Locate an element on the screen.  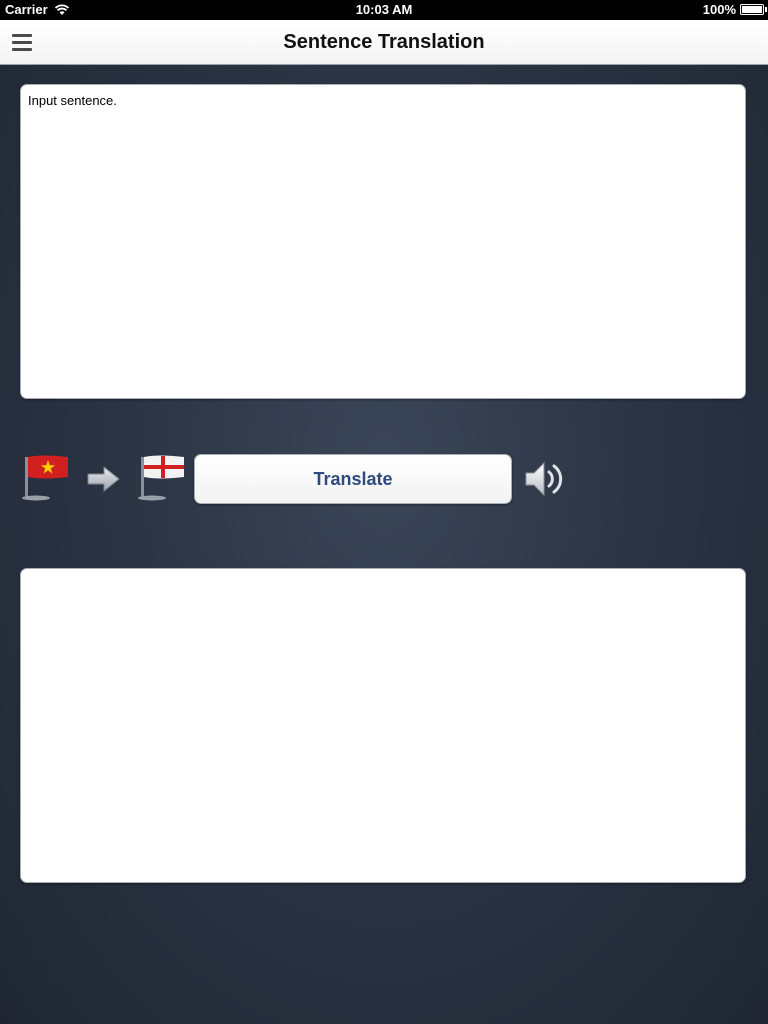
clock: 10:03 AM is located at coordinates (384, 9).